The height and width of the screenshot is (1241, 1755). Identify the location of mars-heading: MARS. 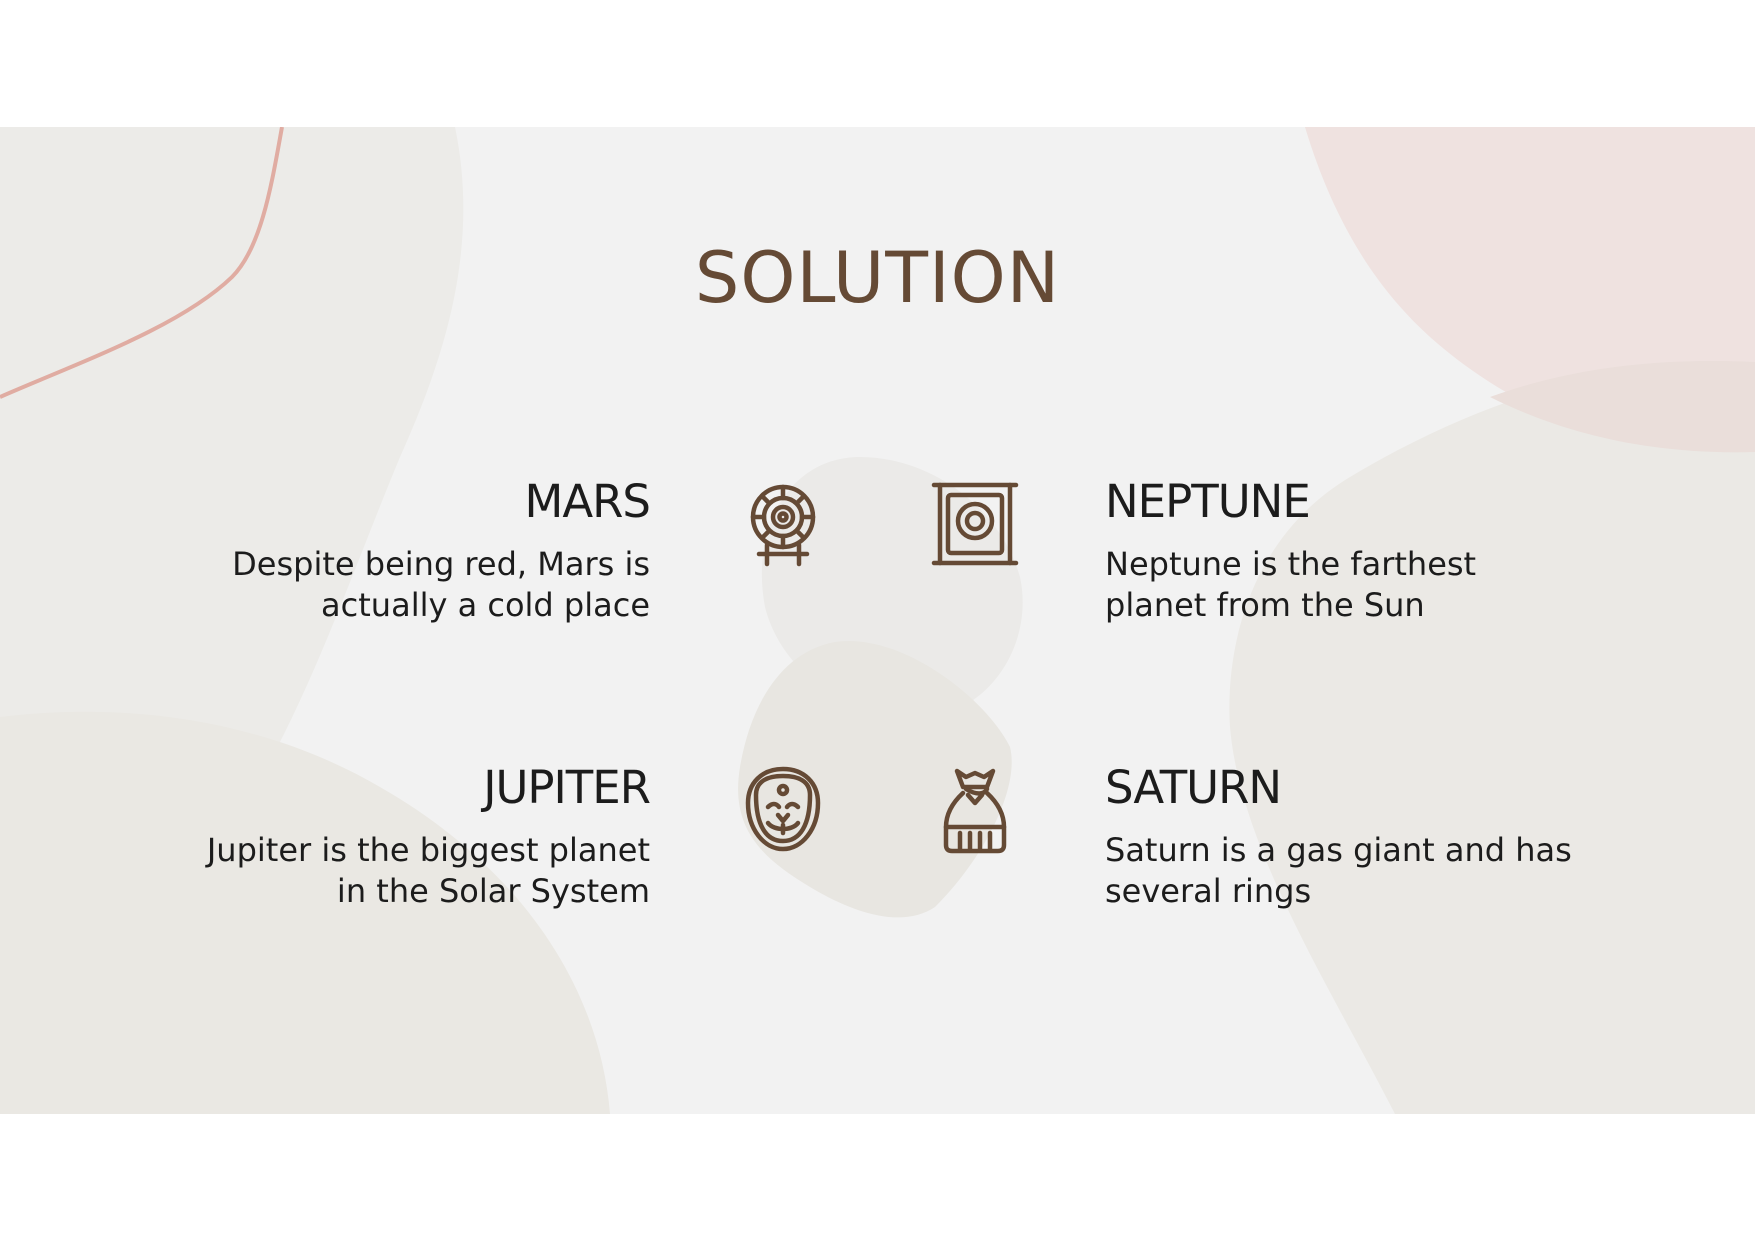
(587, 501).